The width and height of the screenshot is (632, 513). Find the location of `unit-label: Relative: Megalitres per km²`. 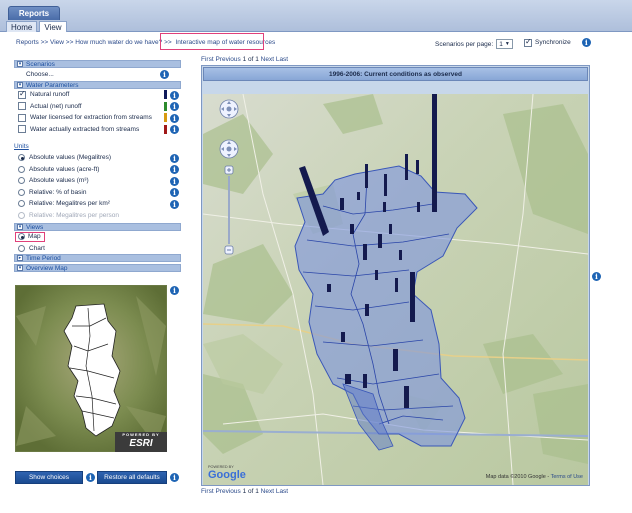

unit-label: Relative: Megalitres per km² is located at coordinates (69, 204).